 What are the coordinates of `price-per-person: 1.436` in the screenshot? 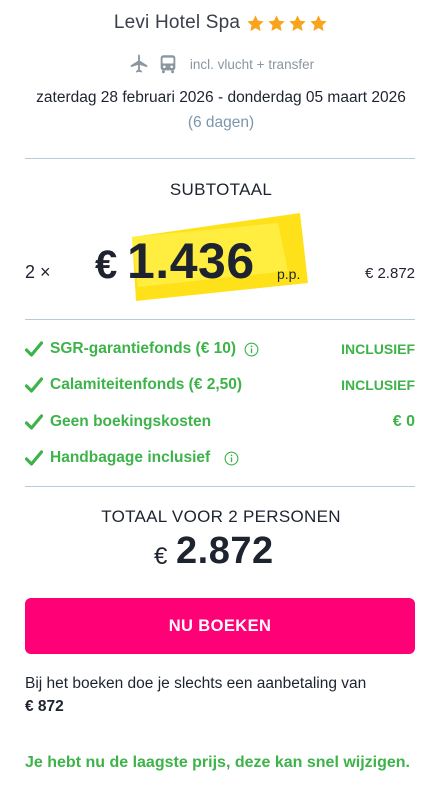 It's located at (191, 261).